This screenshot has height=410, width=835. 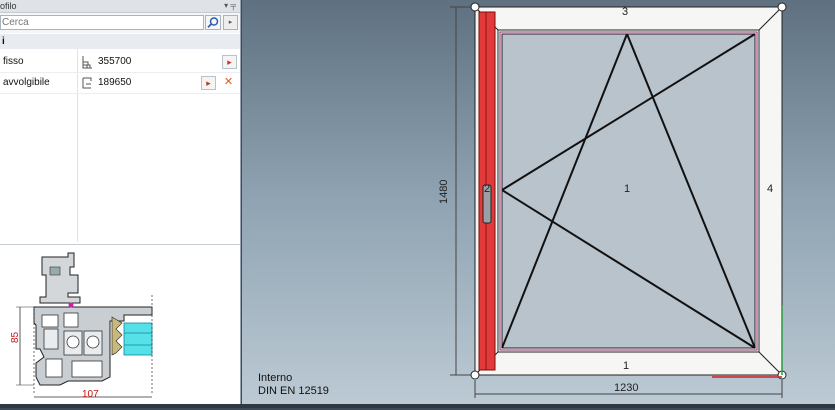 What do you see at coordinates (120, 41) in the screenshot?
I see `group-header: i` at bounding box center [120, 41].